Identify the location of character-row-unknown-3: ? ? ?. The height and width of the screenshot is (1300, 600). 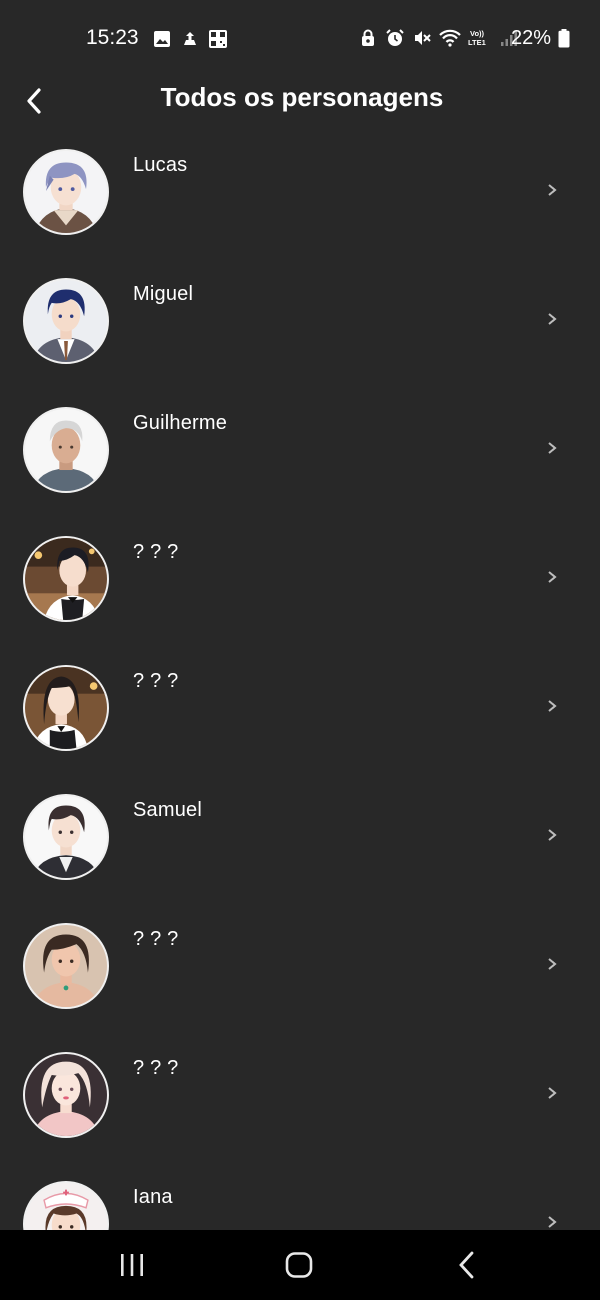
(300, 978).